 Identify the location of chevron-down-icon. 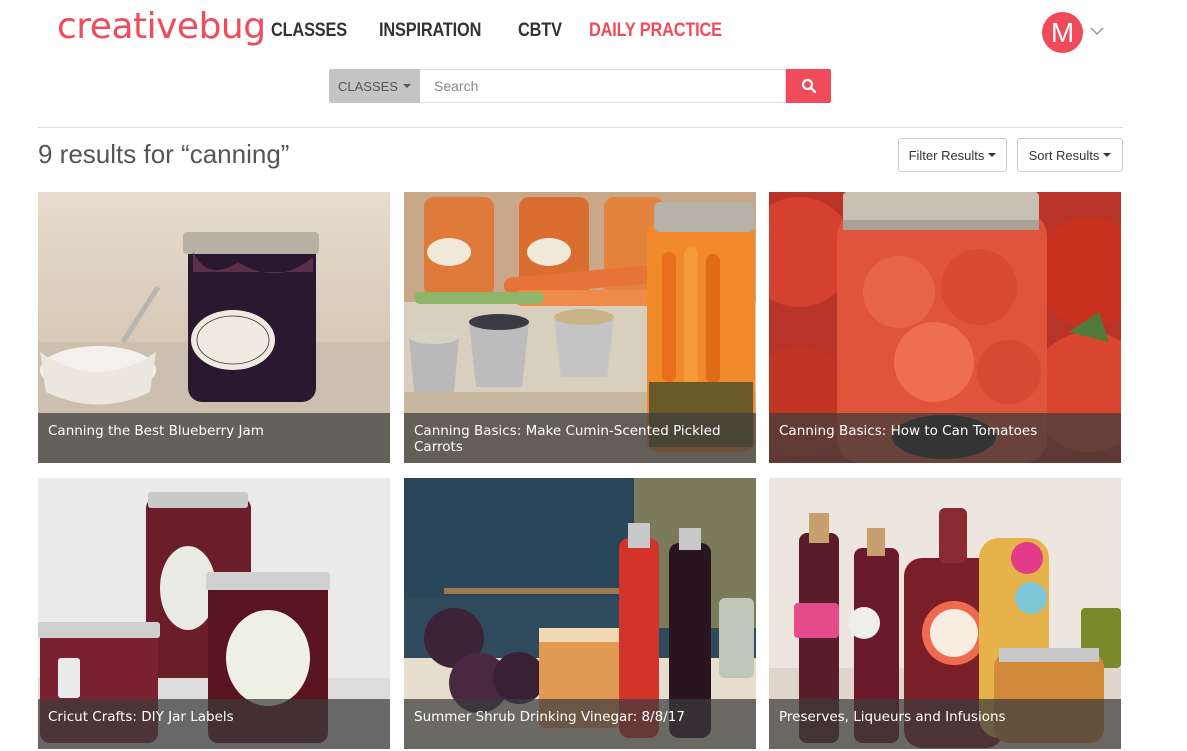
(1097, 31).